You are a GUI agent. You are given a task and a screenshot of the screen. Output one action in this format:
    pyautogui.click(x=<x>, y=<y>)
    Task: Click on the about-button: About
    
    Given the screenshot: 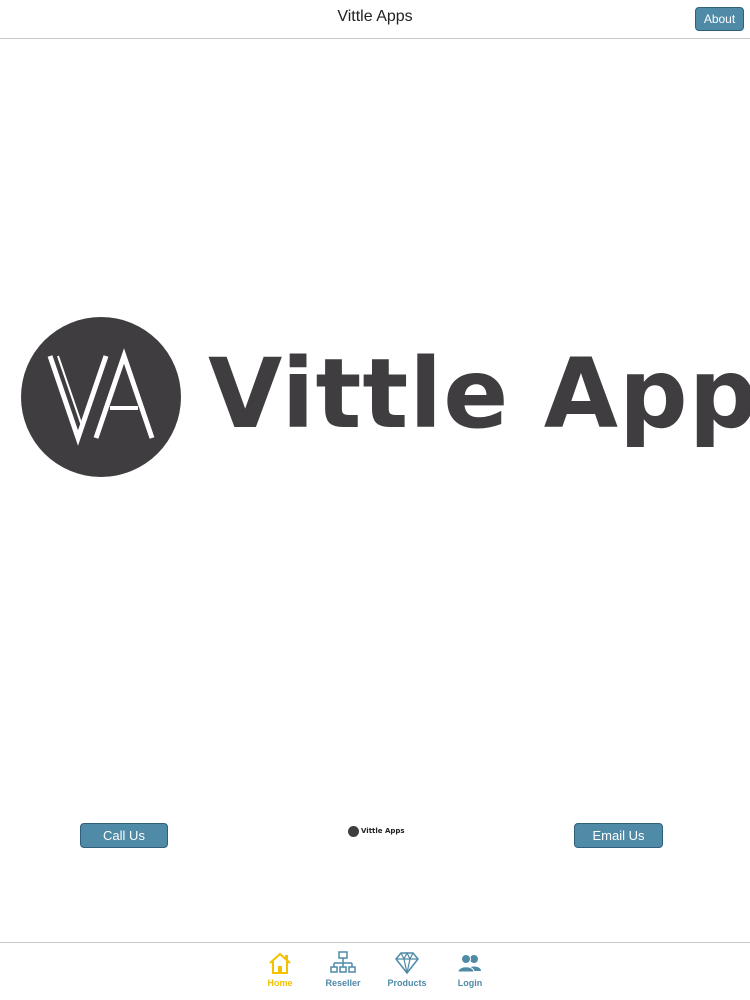 What is the action you would take?
    pyautogui.click(x=719, y=19)
    